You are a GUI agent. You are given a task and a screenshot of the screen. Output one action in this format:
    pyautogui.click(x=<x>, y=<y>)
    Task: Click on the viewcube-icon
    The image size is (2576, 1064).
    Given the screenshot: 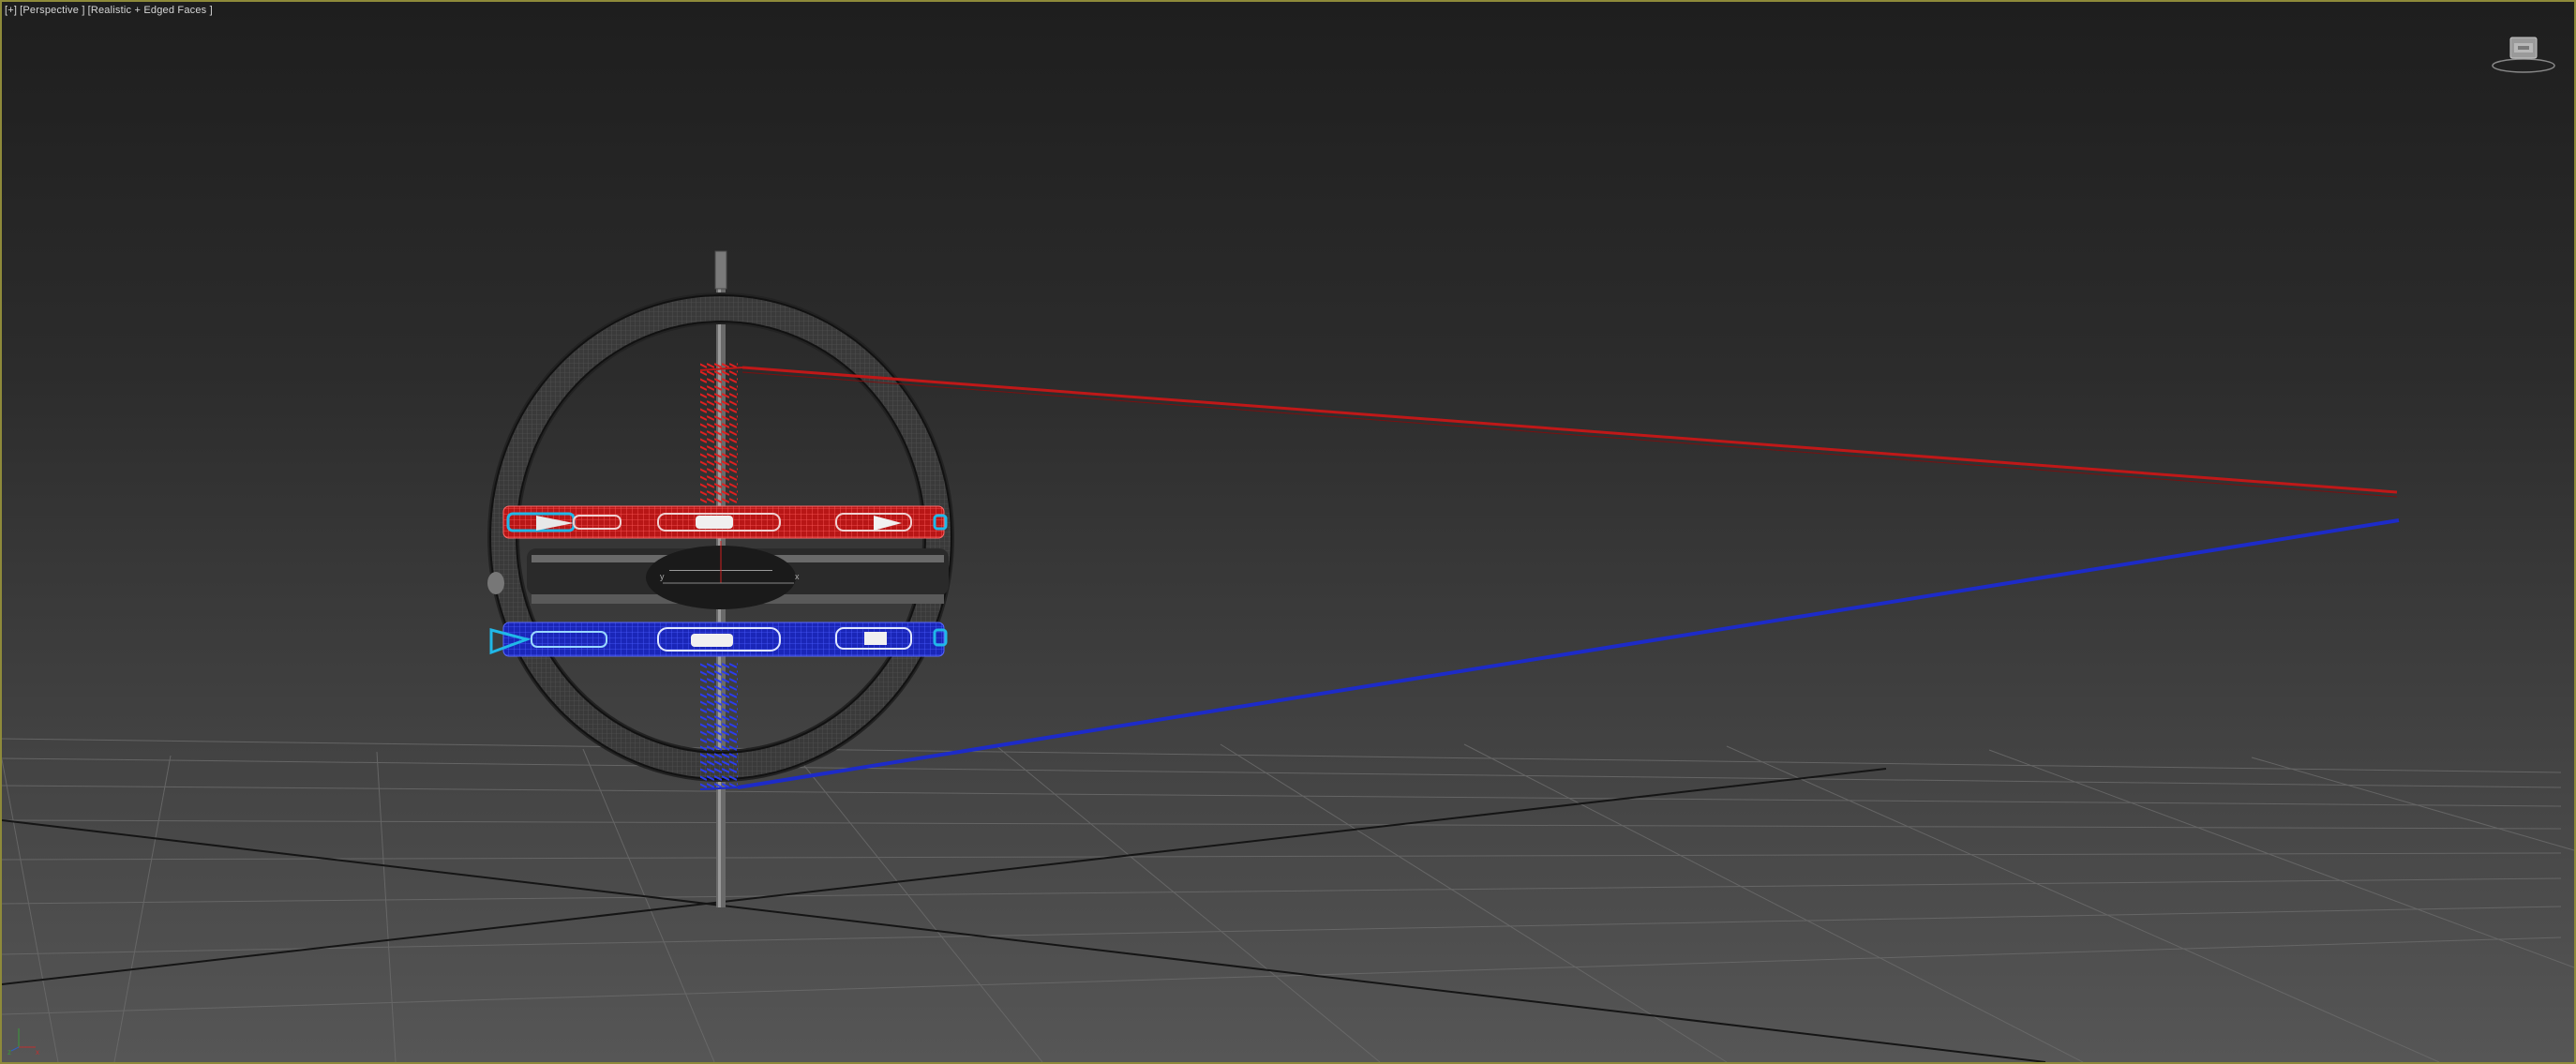 What is the action you would take?
    pyautogui.click(x=2524, y=54)
    